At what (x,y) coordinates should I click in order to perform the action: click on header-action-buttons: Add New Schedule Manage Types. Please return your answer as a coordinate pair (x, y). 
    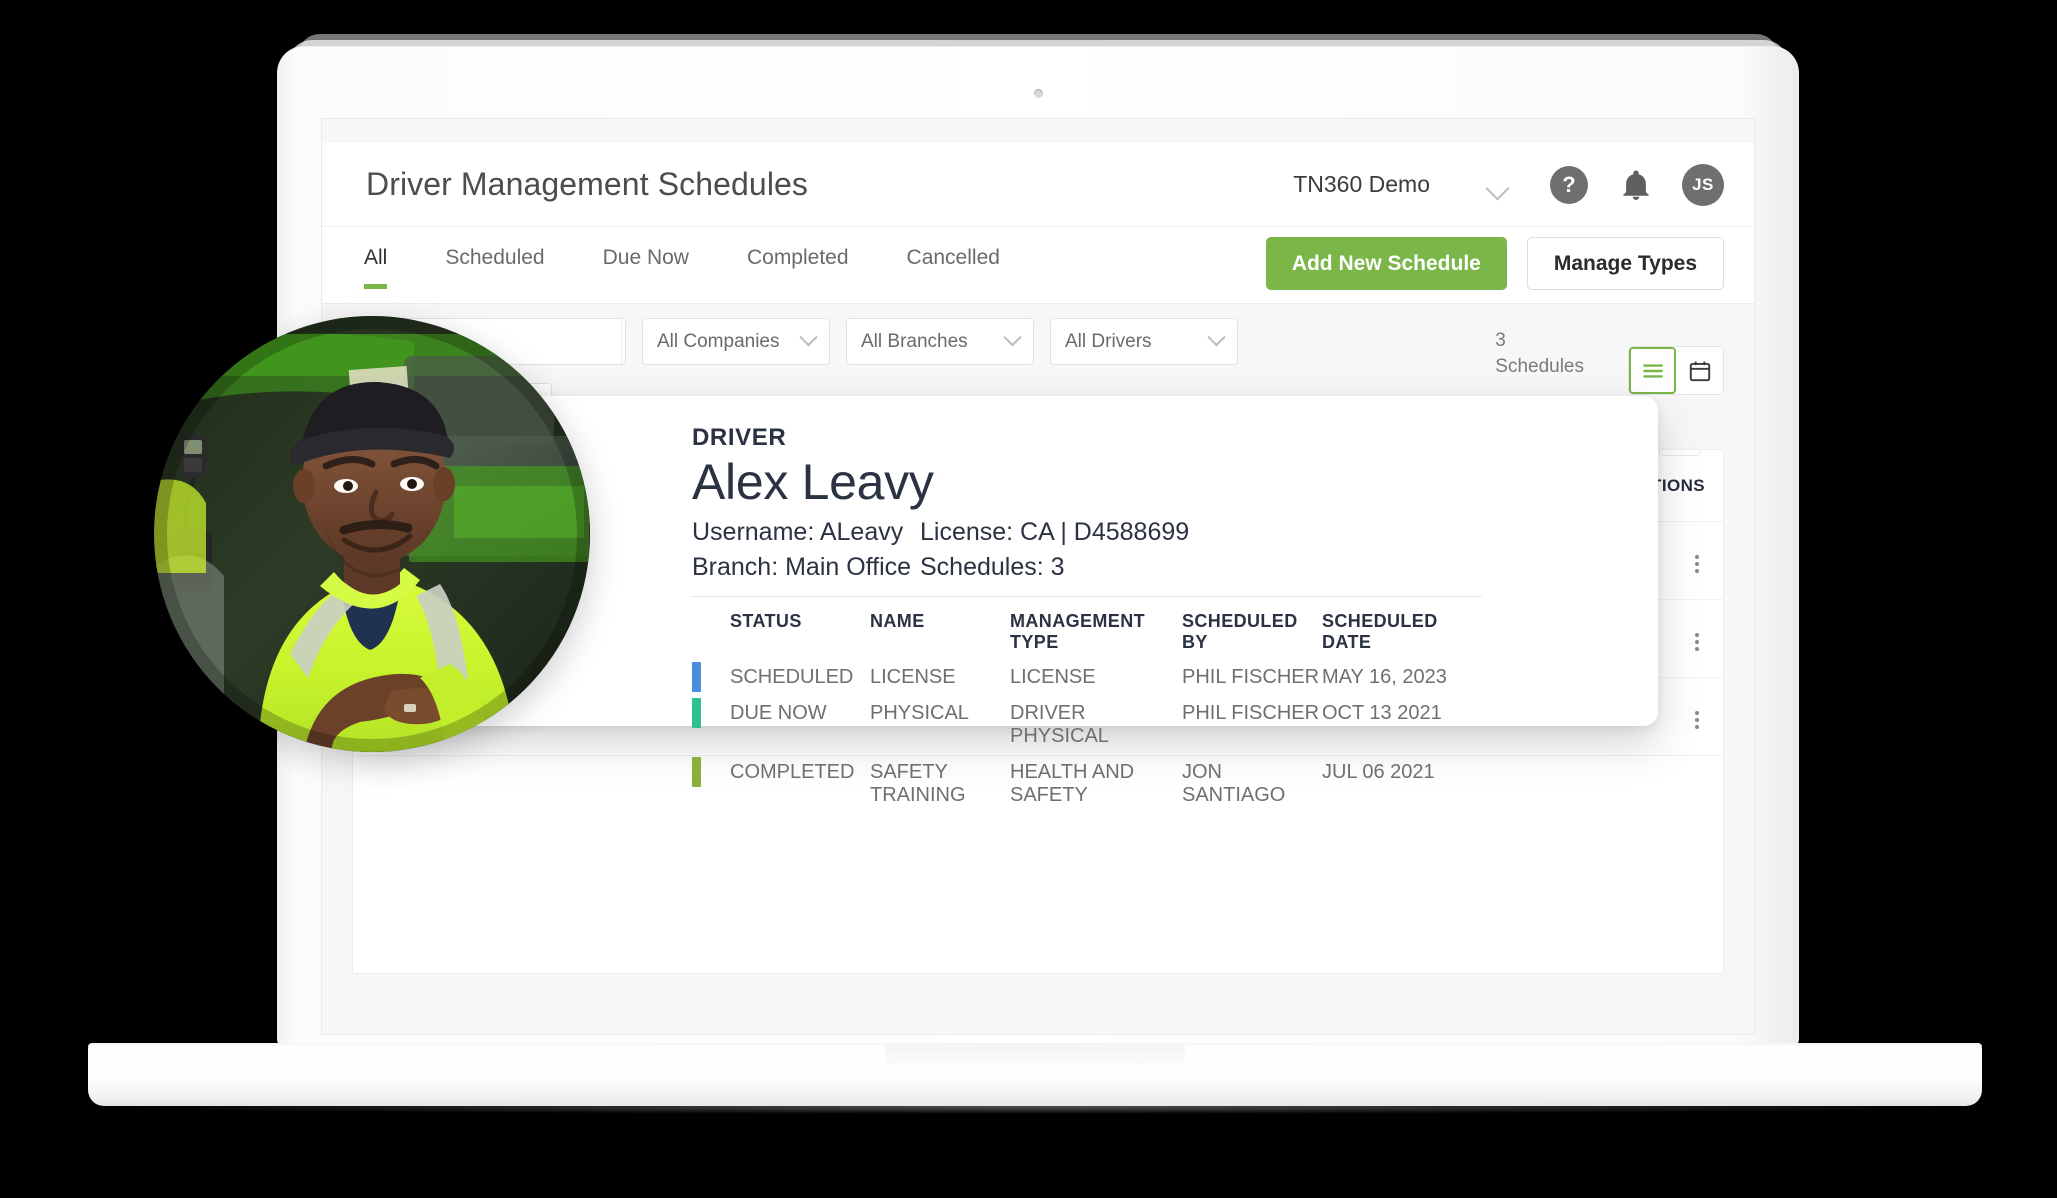
    Looking at the image, I should click on (1494, 258).